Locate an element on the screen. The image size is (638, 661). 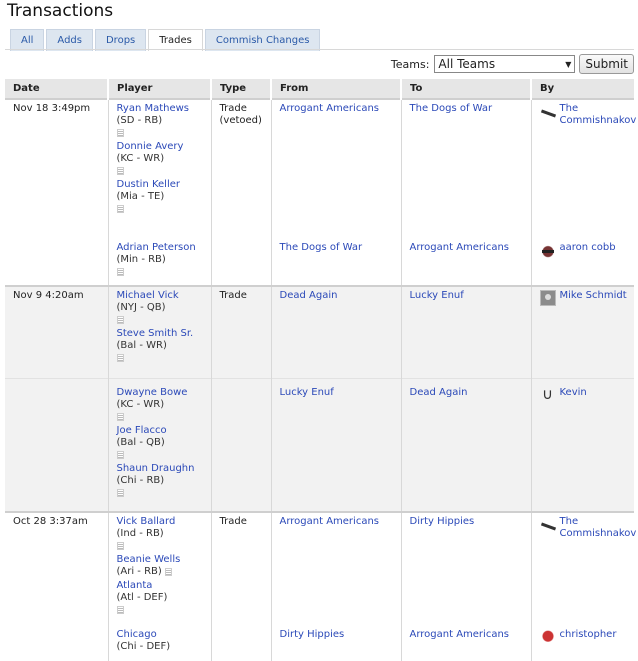
player-item: Dustin Keller (Mia - TE) is located at coordinates (160, 196).